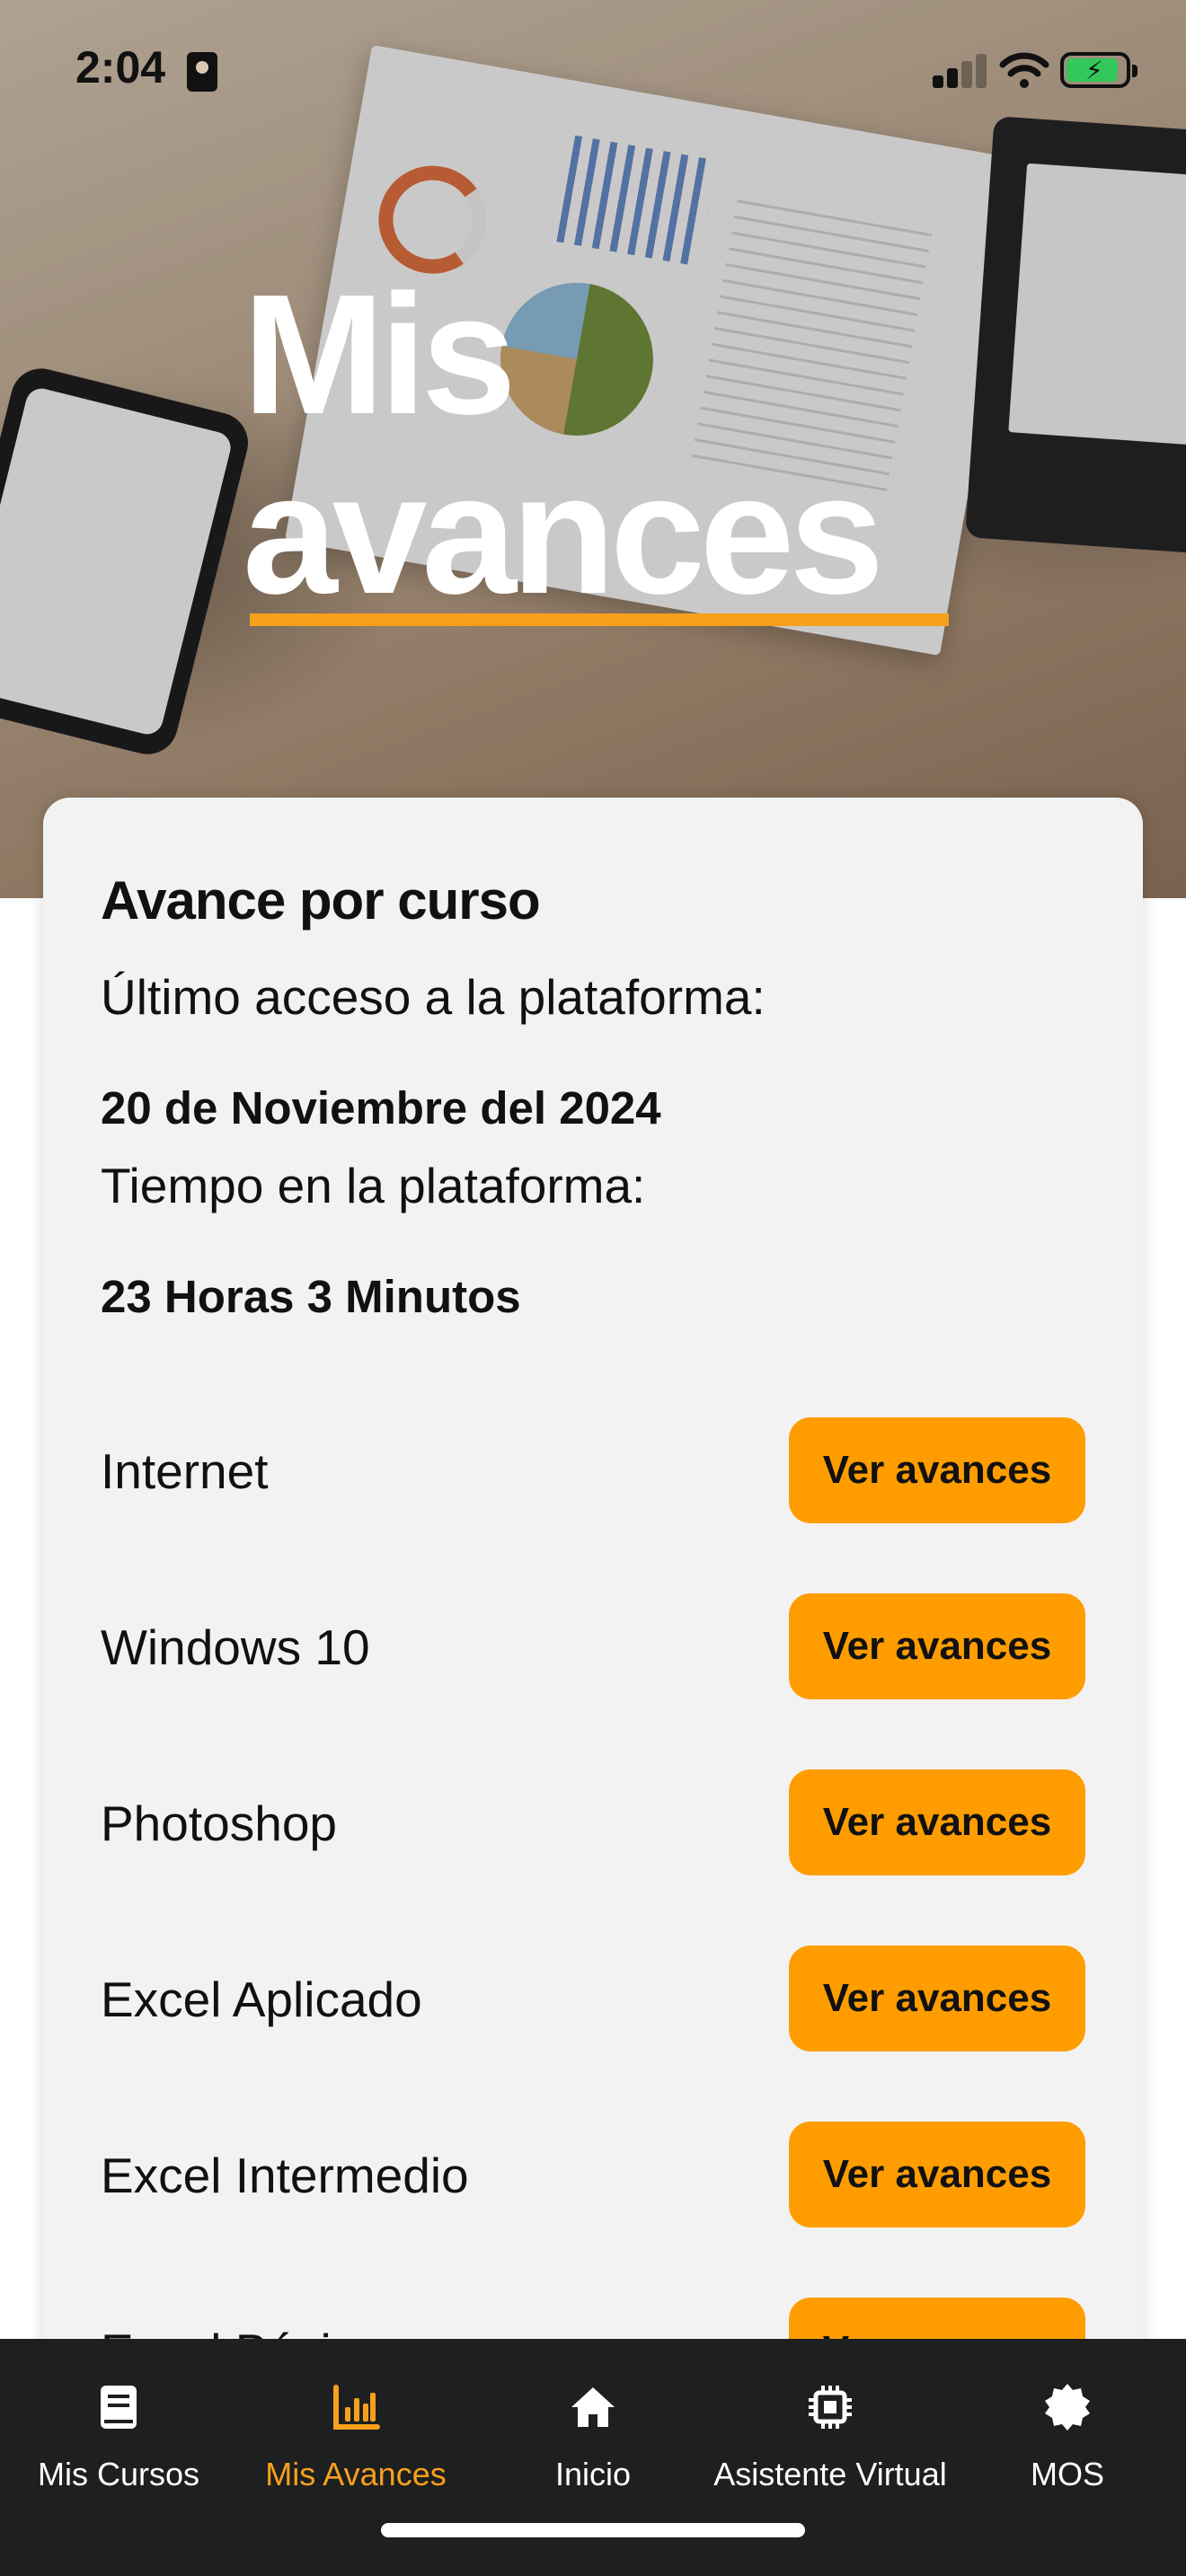 This screenshot has width=1186, height=2576. What do you see at coordinates (593, 2175) in the screenshot?
I see `course-row: Excel Intermedio Ver avances` at bounding box center [593, 2175].